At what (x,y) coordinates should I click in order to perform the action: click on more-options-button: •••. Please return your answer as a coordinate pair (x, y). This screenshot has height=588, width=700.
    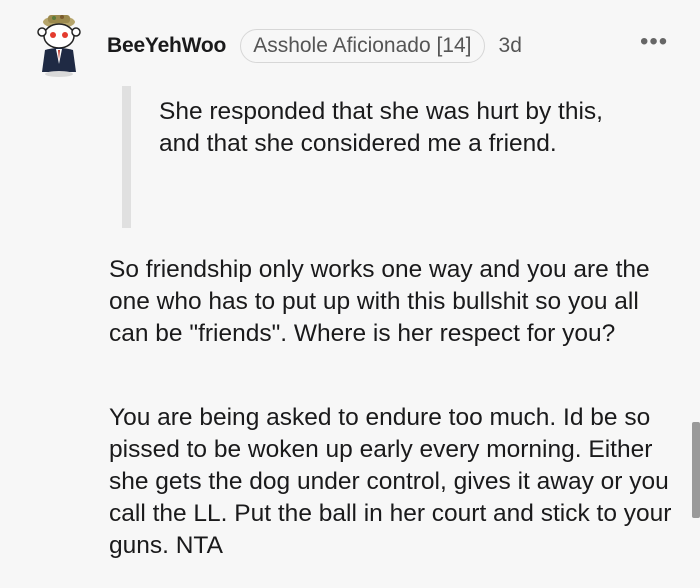
    Looking at the image, I should click on (654, 42).